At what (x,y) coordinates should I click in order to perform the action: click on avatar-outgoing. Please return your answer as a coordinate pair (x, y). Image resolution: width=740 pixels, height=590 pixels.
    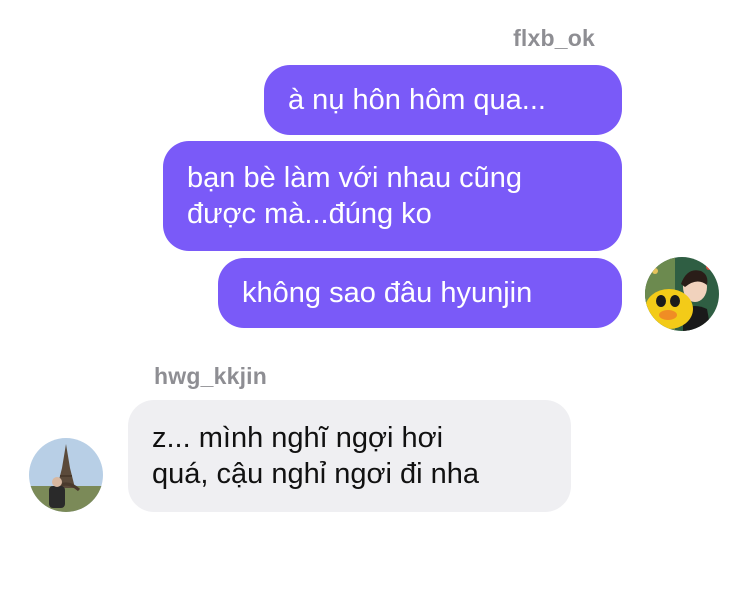
    Looking at the image, I should click on (682, 294).